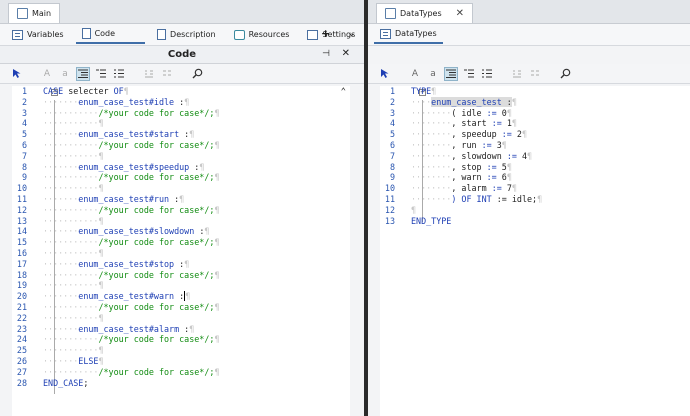 Image resolution: width=690 pixels, height=416 pixels. What do you see at coordinates (326, 54) in the screenshot?
I see `pin-icon: ⊣` at bounding box center [326, 54].